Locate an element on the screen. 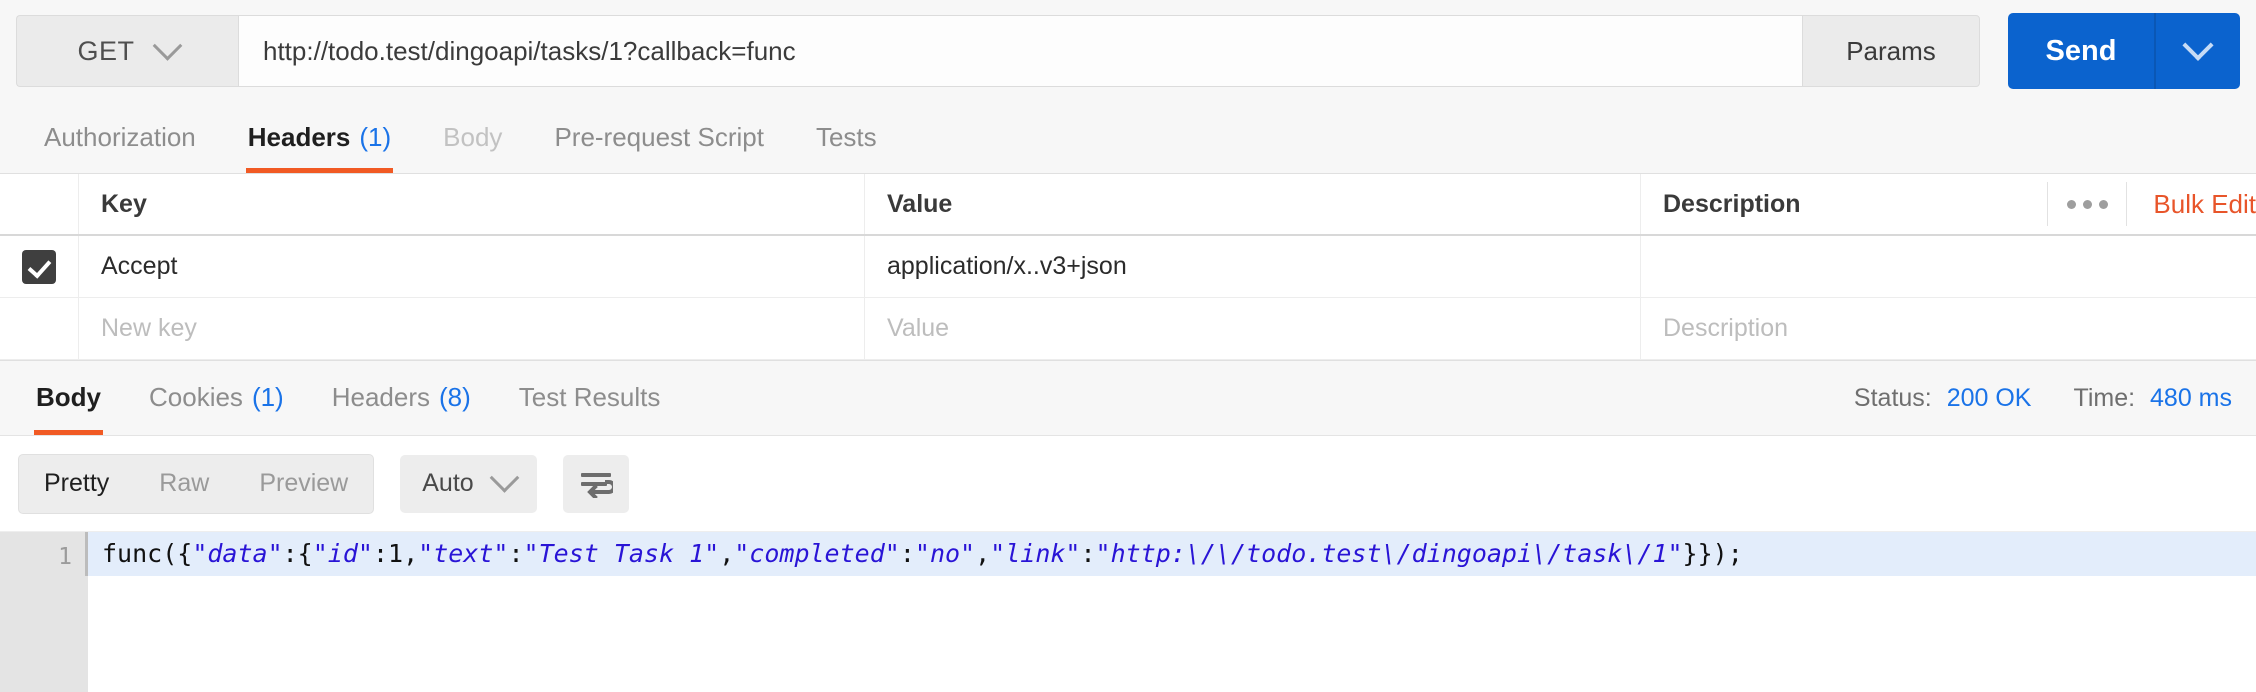 This screenshot has height=692, width=2256. column-header-key: Key is located at coordinates (472, 204).